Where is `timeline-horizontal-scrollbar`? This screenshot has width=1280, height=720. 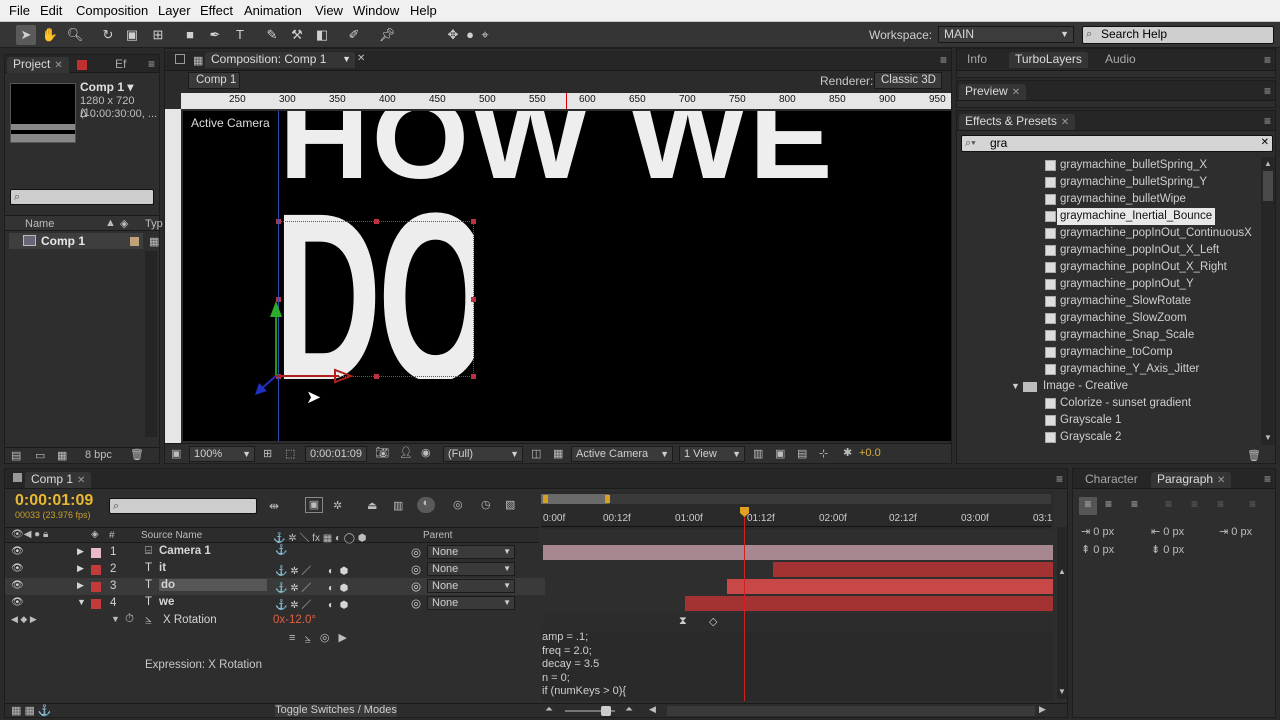
timeline-horizontal-scrollbar is located at coordinates (851, 711).